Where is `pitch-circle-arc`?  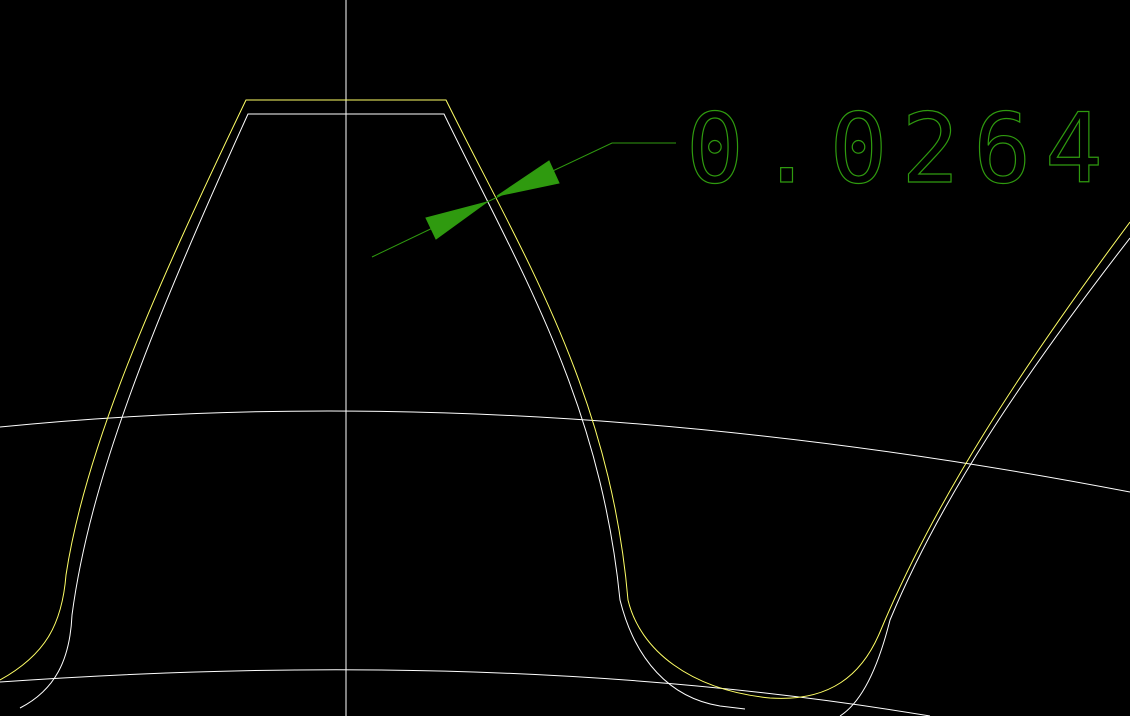
pitch-circle-arc is located at coordinates (565, 451).